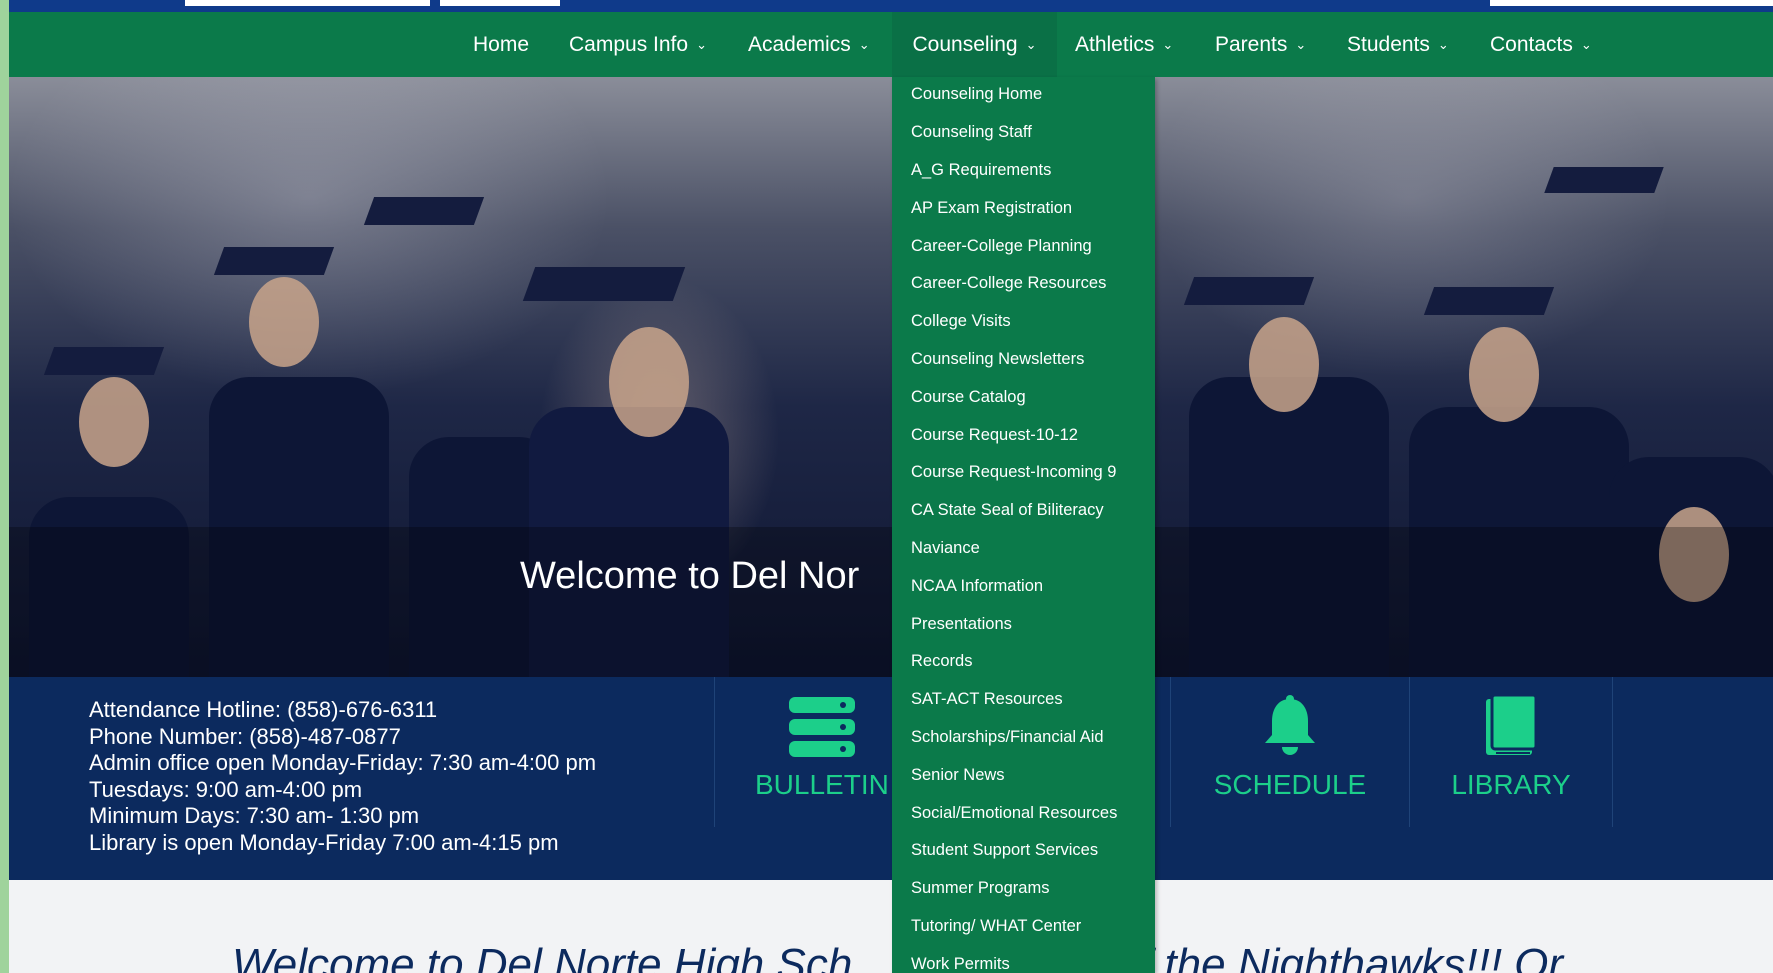 The height and width of the screenshot is (973, 1773). Describe the element at coordinates (945, 548) in the screenshot. I see `dropdown-item: Naviance` at that location.